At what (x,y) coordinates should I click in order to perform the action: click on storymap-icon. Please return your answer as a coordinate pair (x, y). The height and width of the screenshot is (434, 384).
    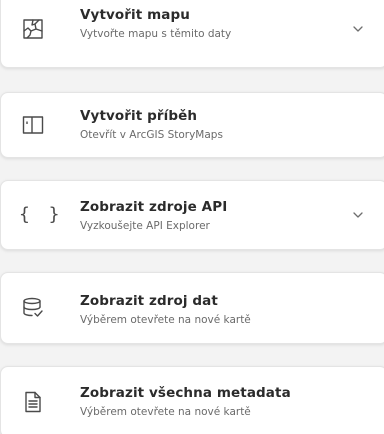
    Looking at the image, I should click on (33, 125).